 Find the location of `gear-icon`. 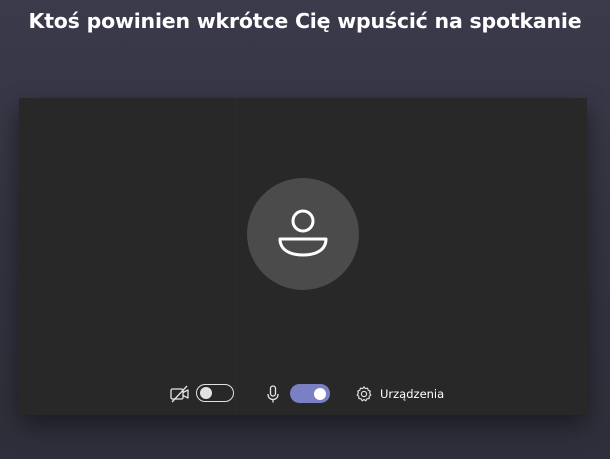

gear-icon is located at coordinates (364, 394).